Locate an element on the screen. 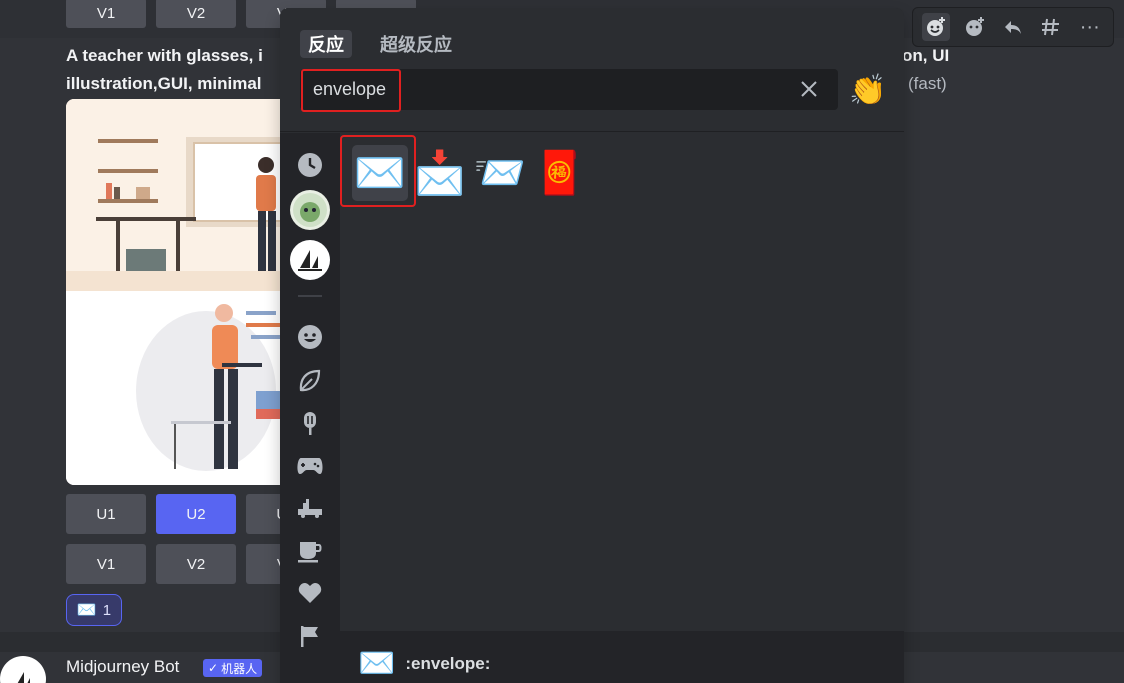 Image resolution: width=1124 pixels, height=683 pixels. message-actions-toolbar: ··· is located at coordinates (1013, 27).